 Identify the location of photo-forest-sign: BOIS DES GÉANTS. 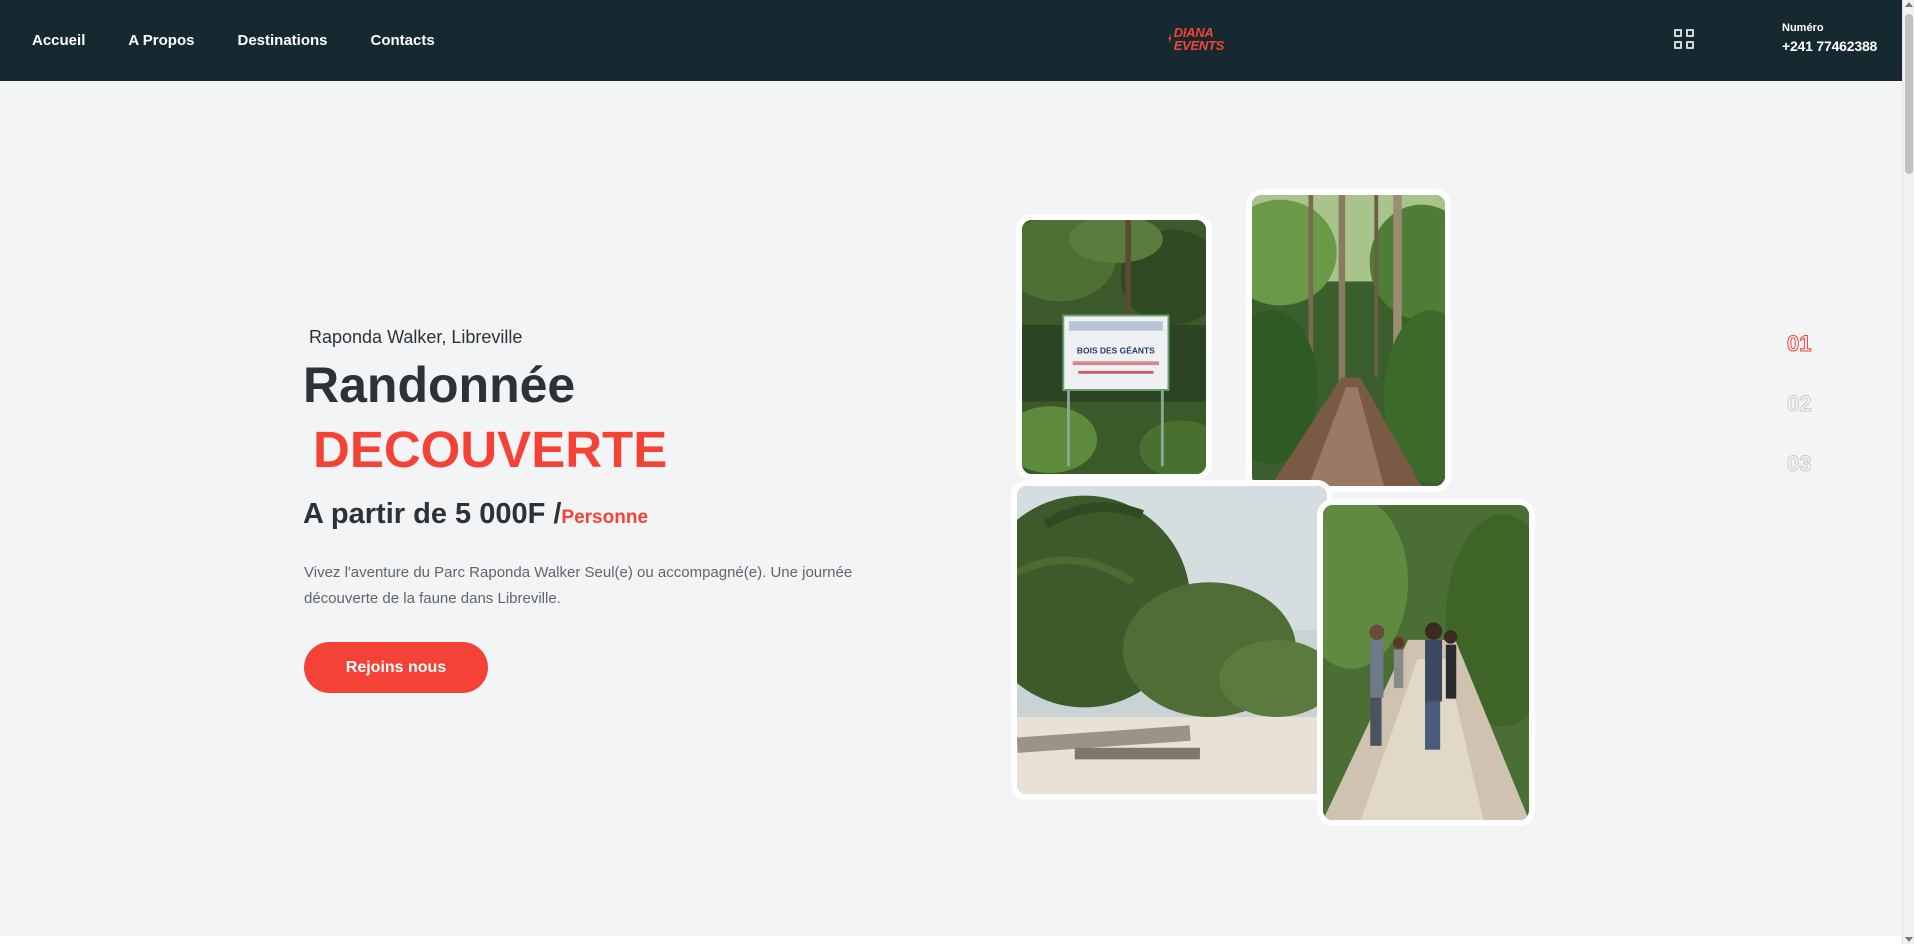
(1114, 347).